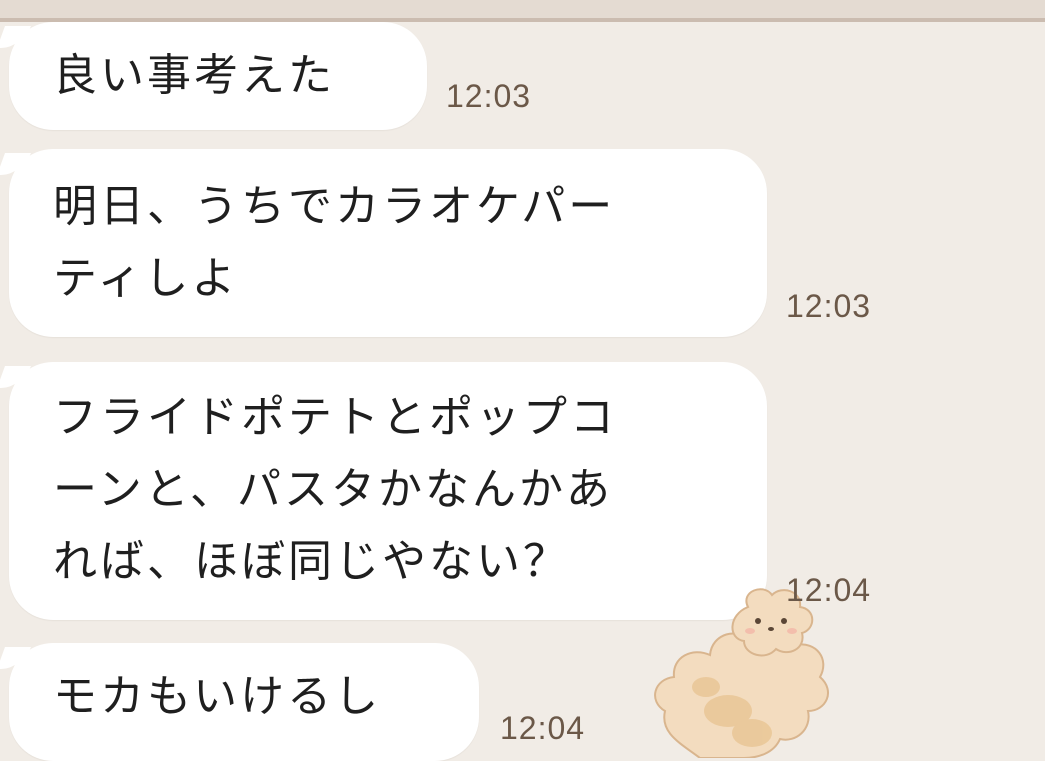 The image size is (1045, 761). I want to click on message-text-line: ーンと、パスタかなんかあ, so click(333, 489).